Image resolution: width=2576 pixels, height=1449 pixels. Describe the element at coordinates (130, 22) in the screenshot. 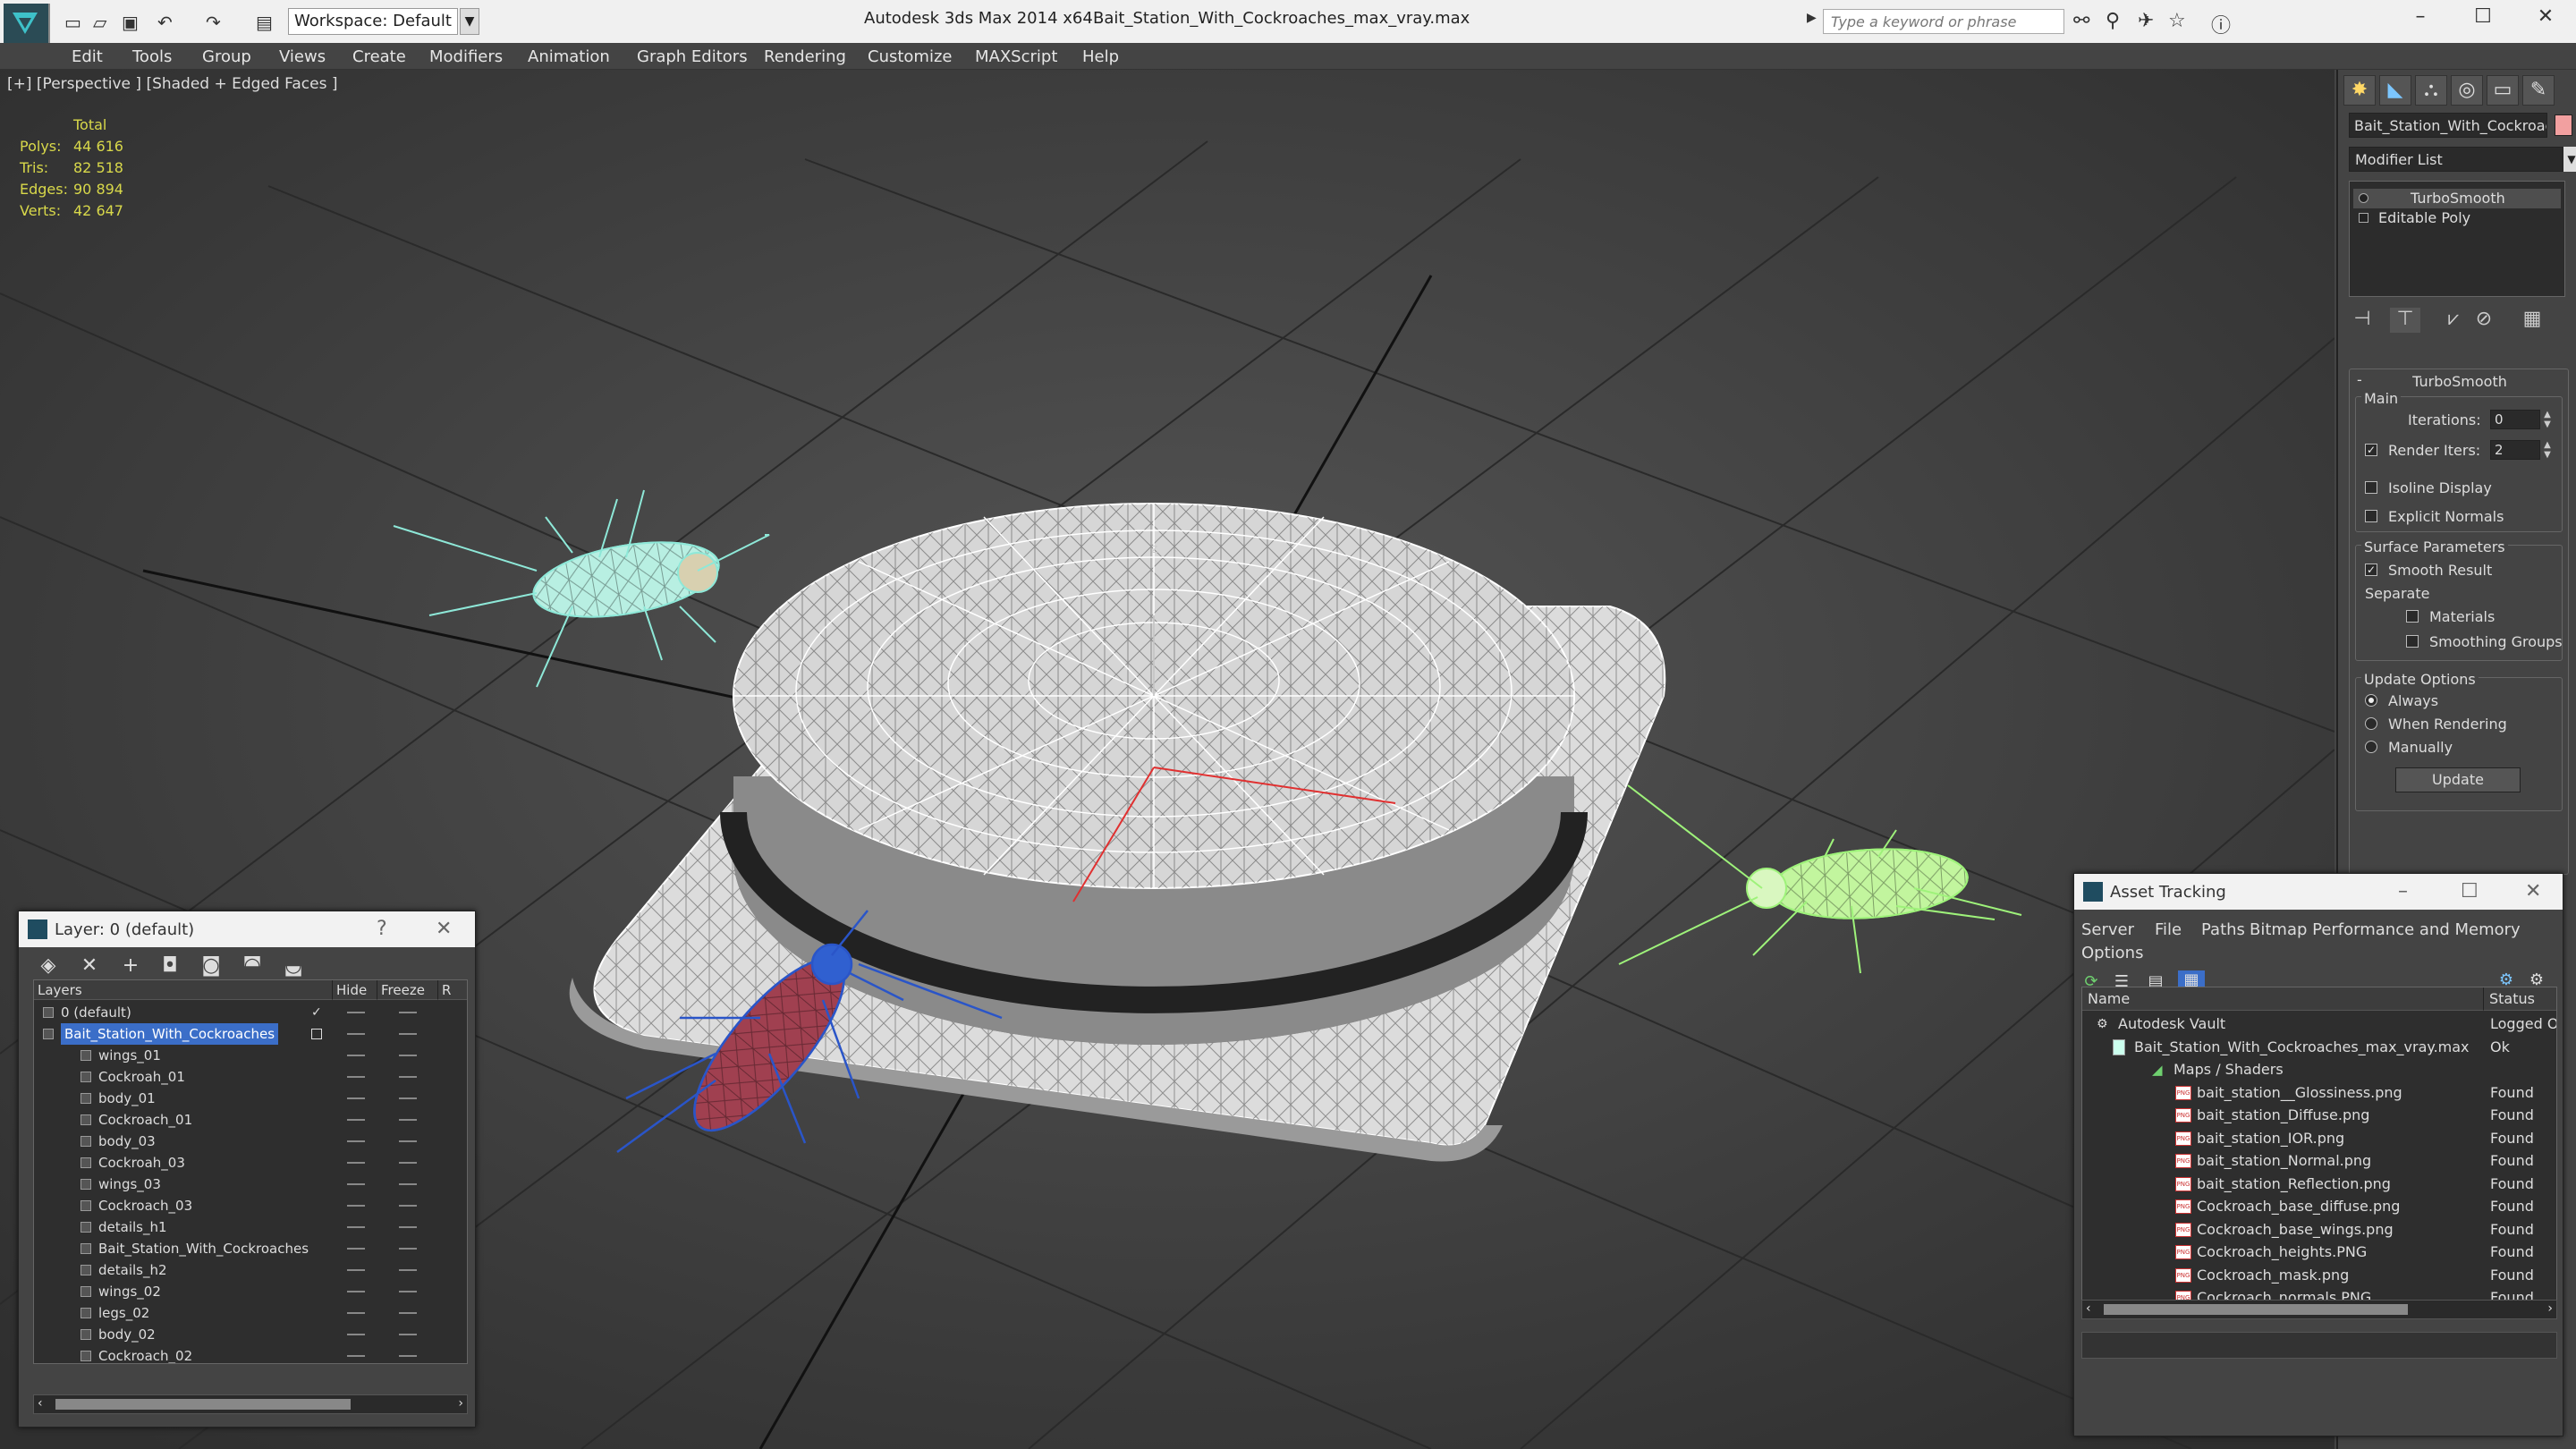

I see `save-file-icon: ▣` at that location.